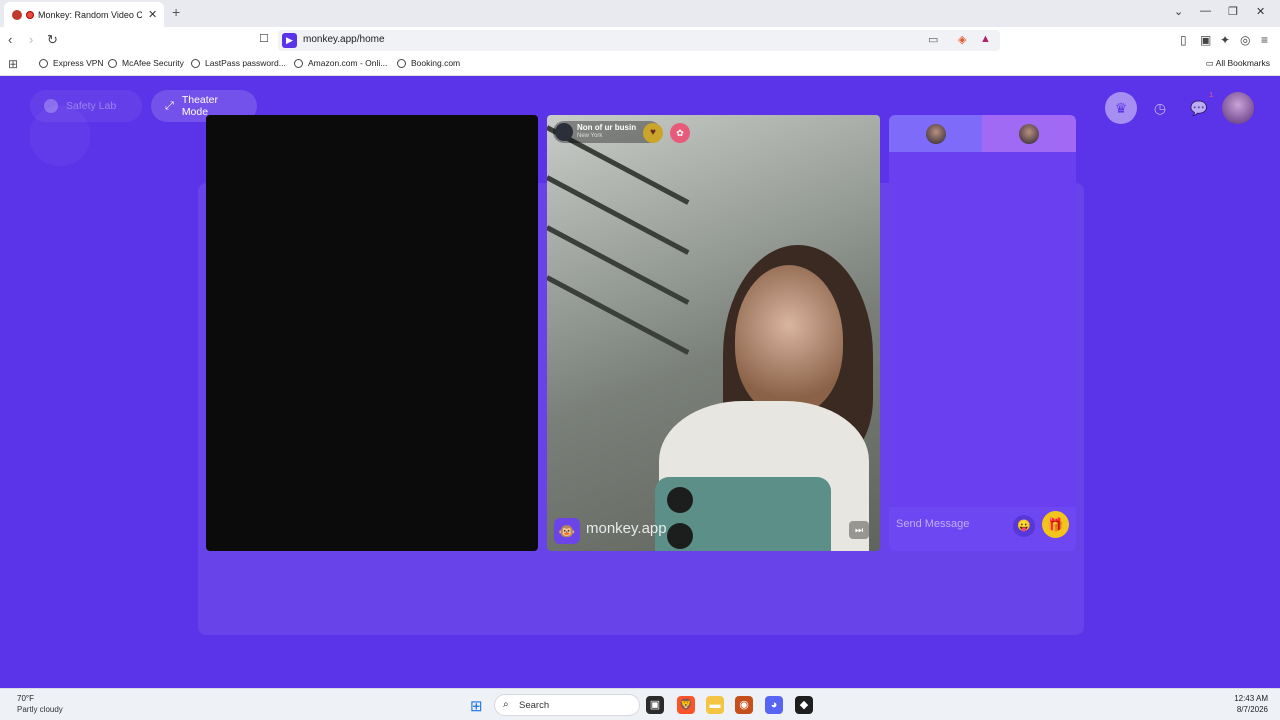  Describe the element at coordinates (153, 63) in the screenshot. I see `bookmark-label: McAfee Security` at that location.